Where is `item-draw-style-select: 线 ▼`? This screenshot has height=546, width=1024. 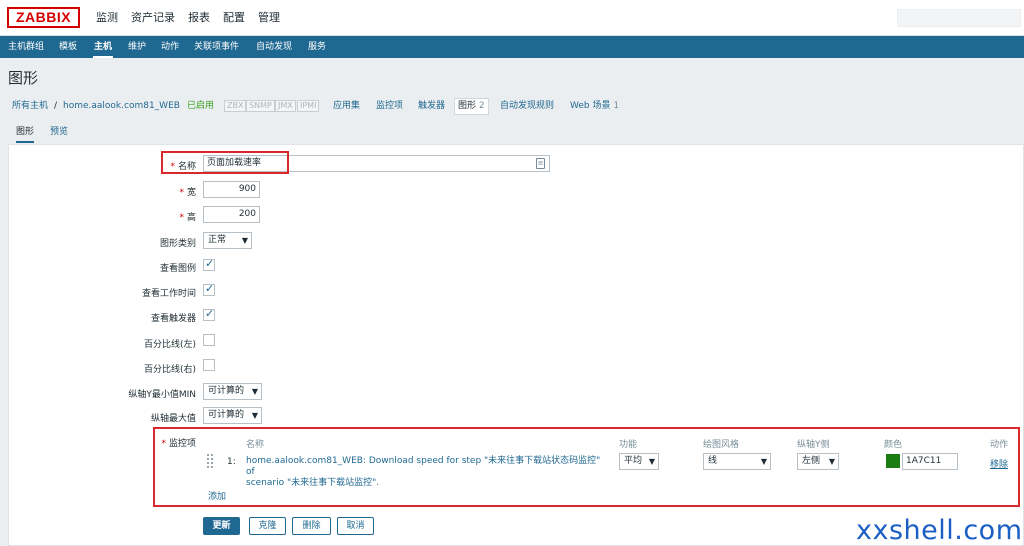
item-draw-style-select: 线 ▼ is located at coordinates (737, 461).